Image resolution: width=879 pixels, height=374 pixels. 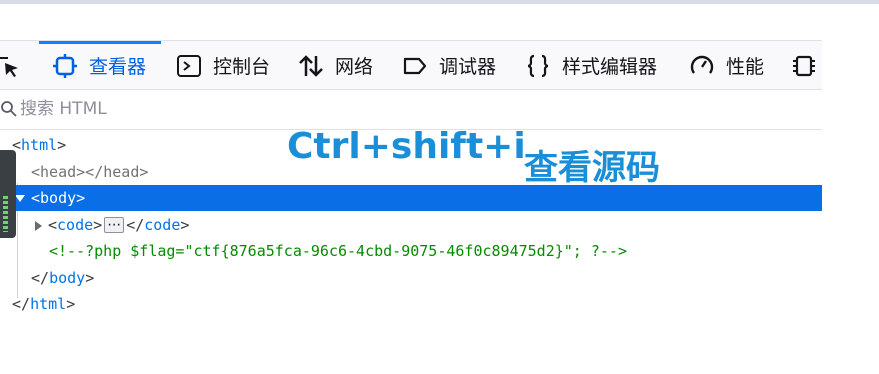 I want to click on tab-label: 查看器, so click(x=118, y=67).